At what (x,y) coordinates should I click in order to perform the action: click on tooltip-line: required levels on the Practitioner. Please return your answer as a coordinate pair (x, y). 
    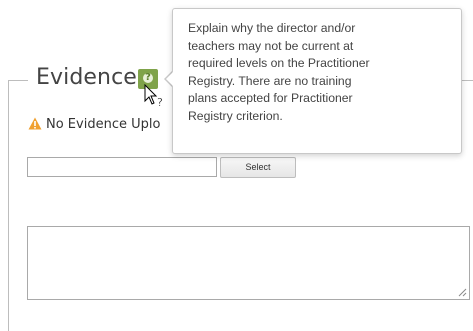
    Looking at the image, I should click on (279, 63).